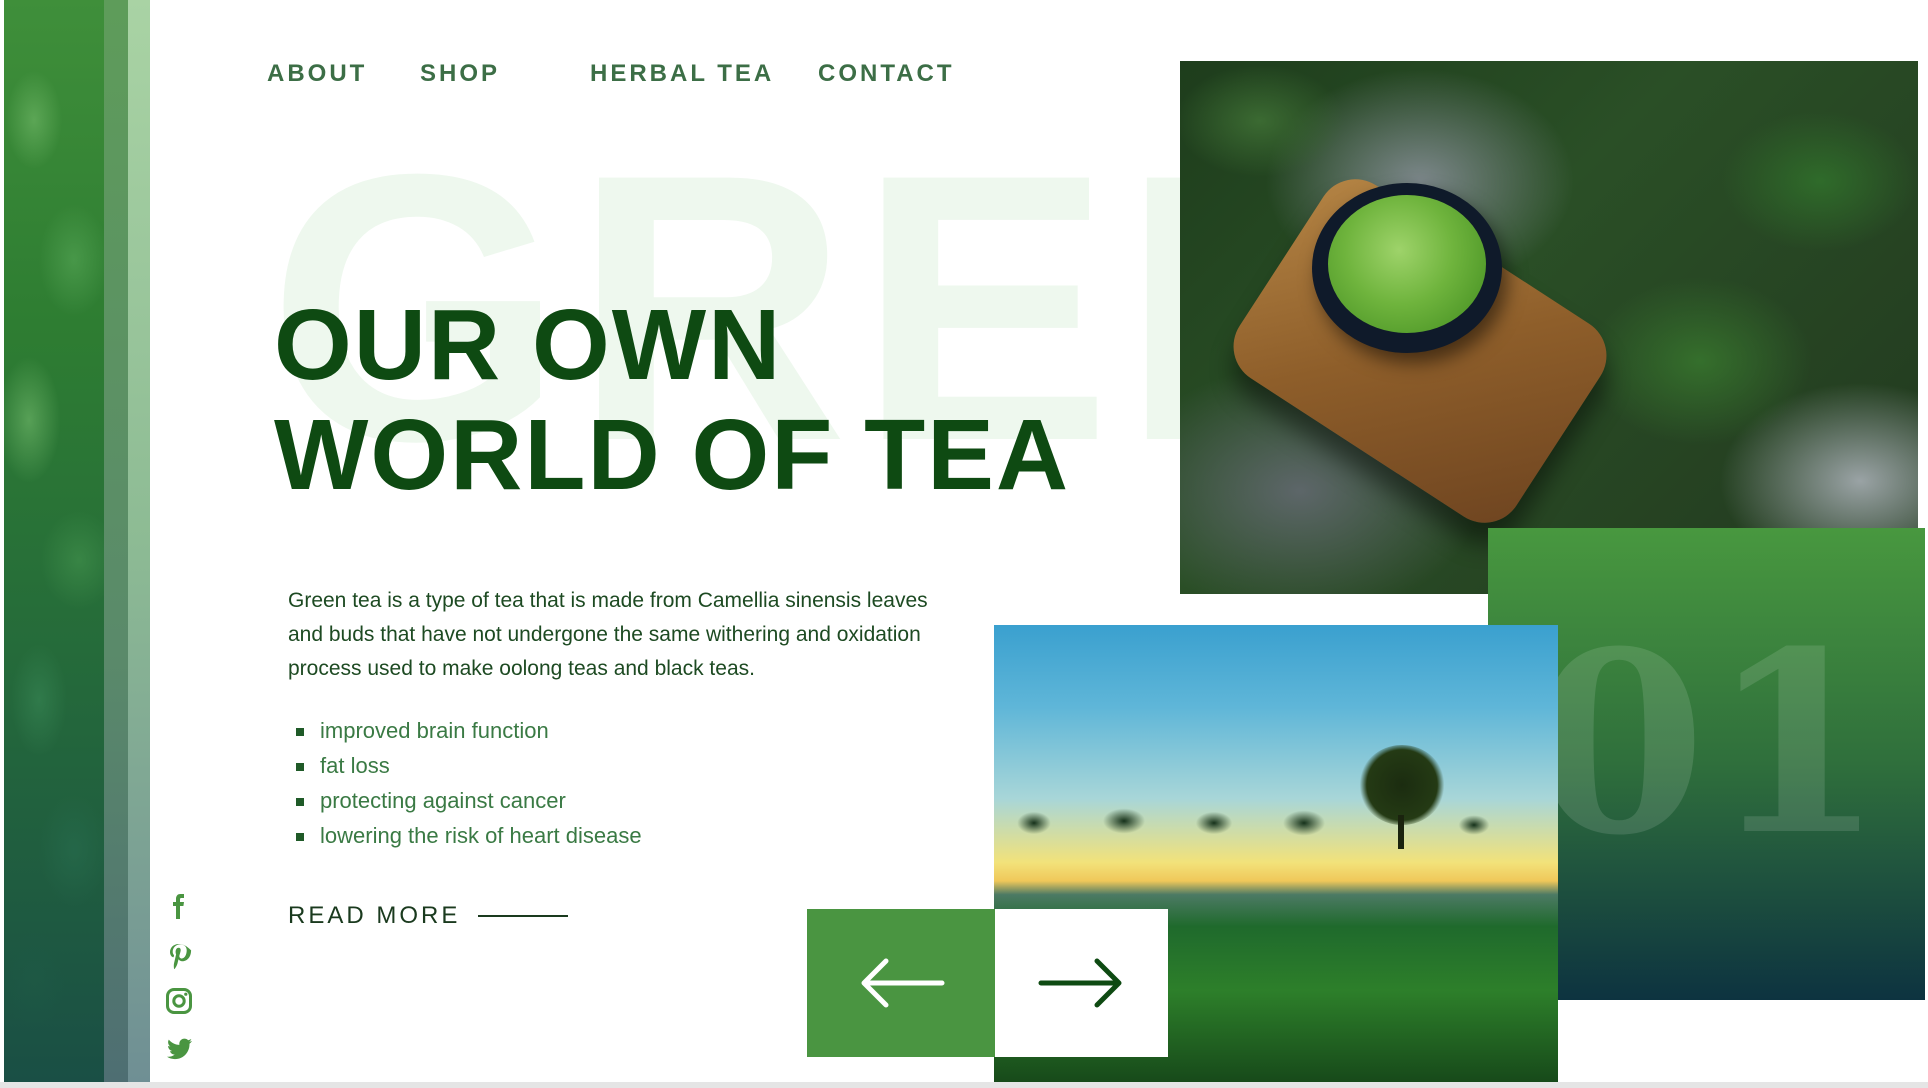 This screenshot has height=1088, width=1928. What do you see at coordinates (1407, 264) in the screenshot?
I see `matcha-tea` at bounding box center [1407, 264].